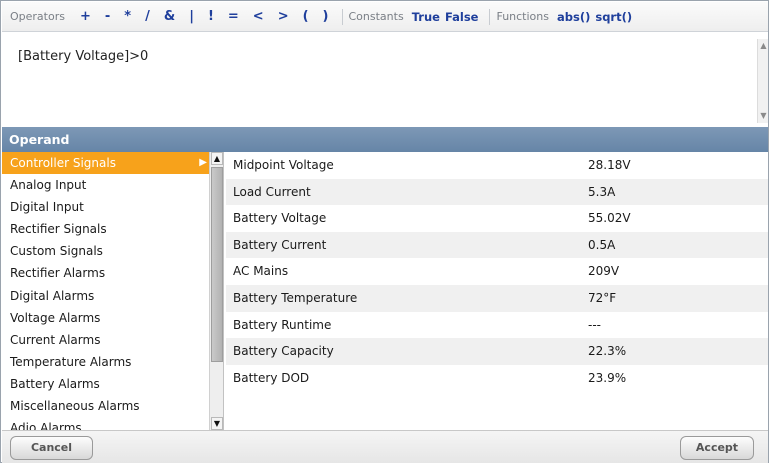  Describe the element at coordinates (607, 377) in the screenshot. I see `signal-value: 23.9%` at that location.